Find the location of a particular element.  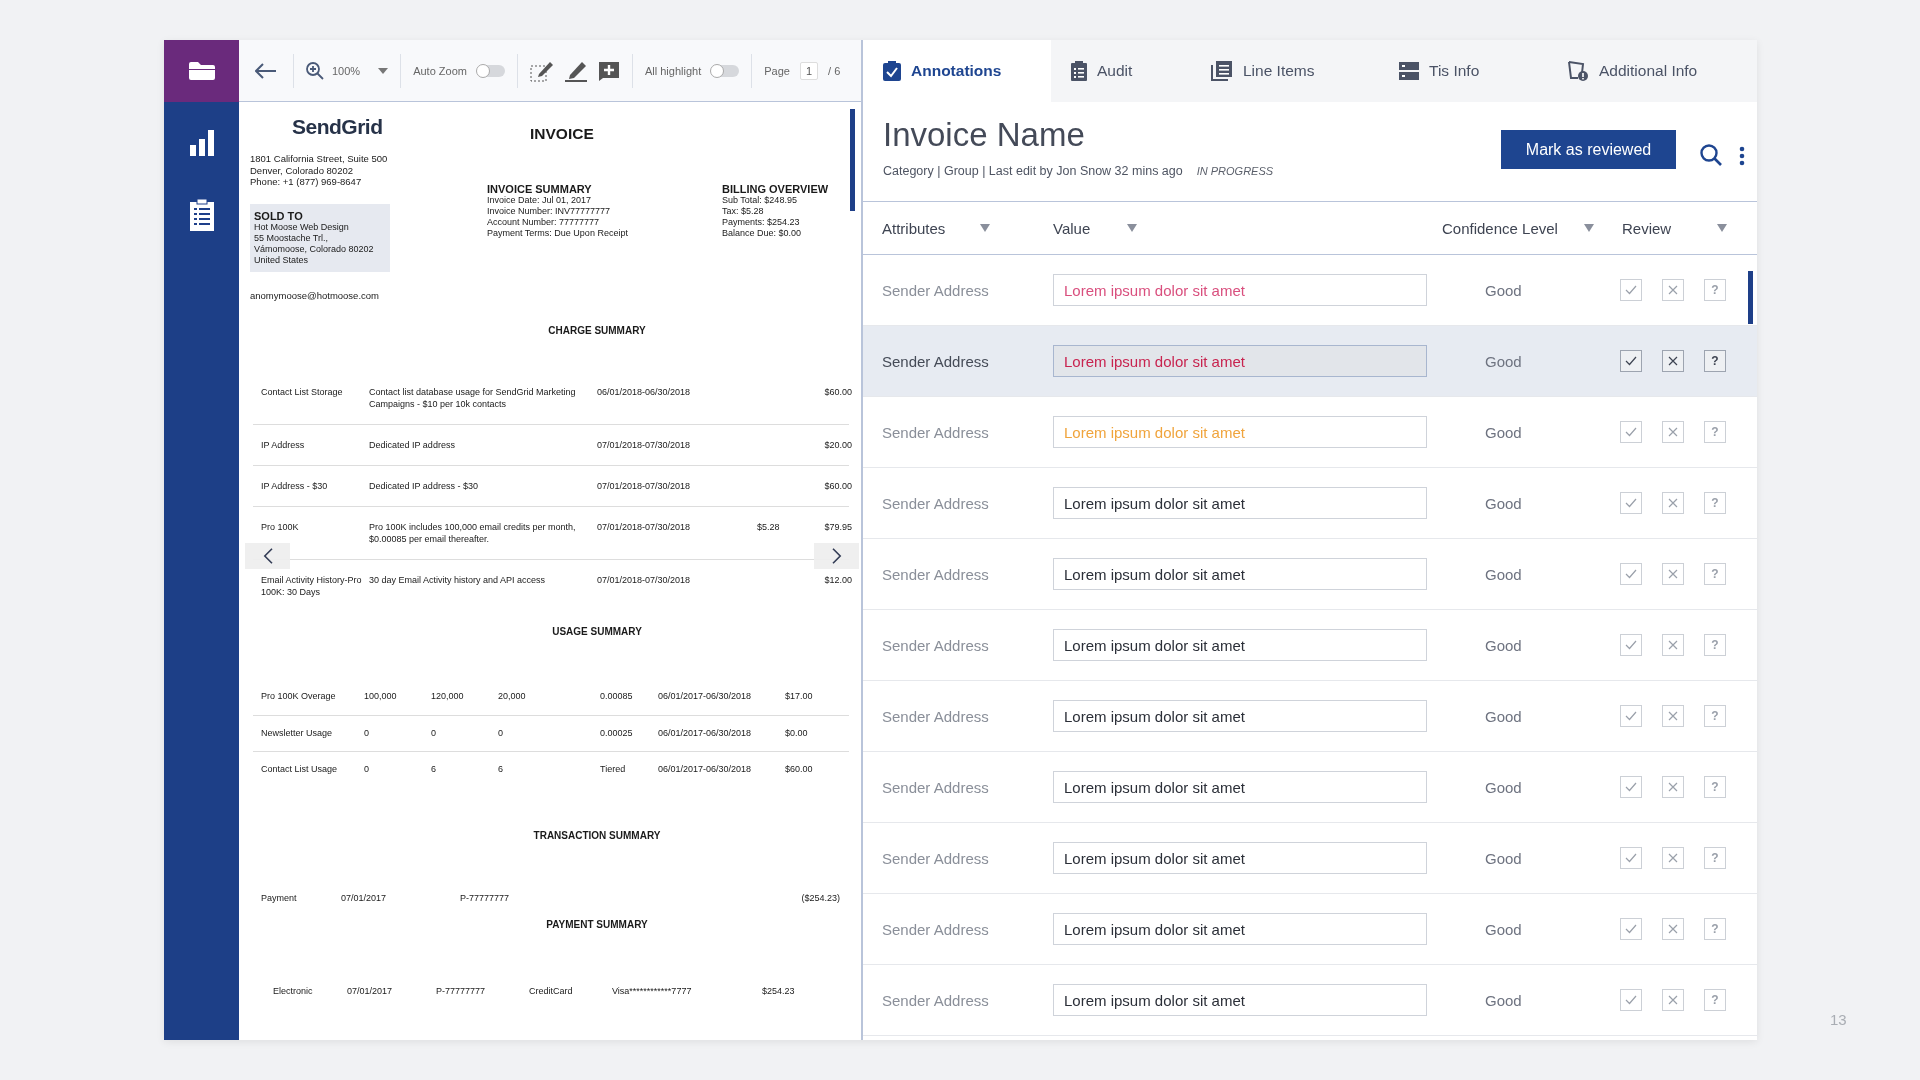

highlight-toggle is located at coordinates (725, 70).